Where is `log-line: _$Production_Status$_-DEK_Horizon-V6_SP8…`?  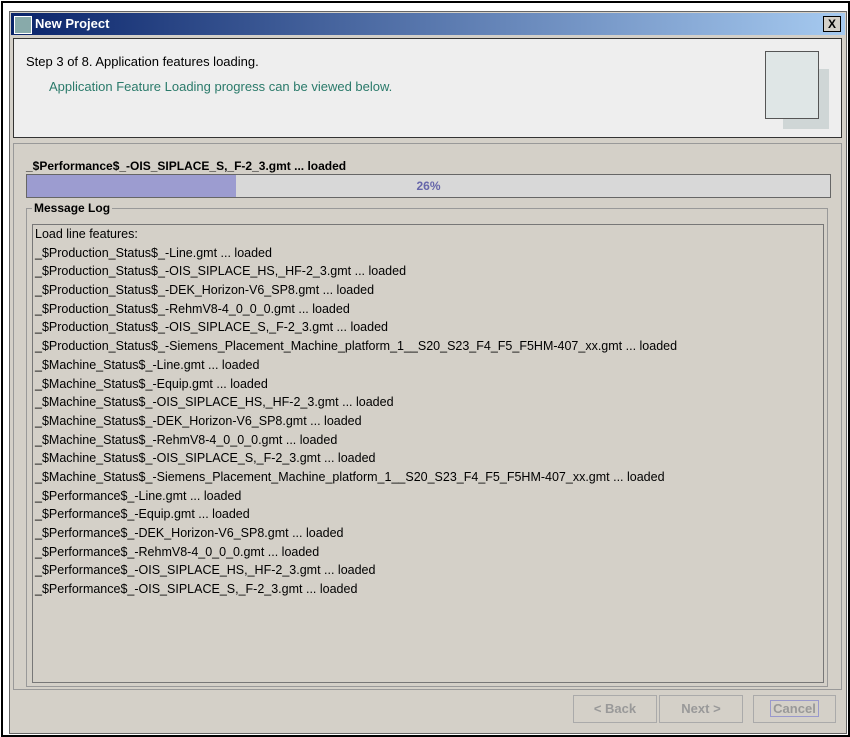
log-line: _$Production_Status$_-DEK_Horizon-V6_SP8… is located at coordinates (205, 290).